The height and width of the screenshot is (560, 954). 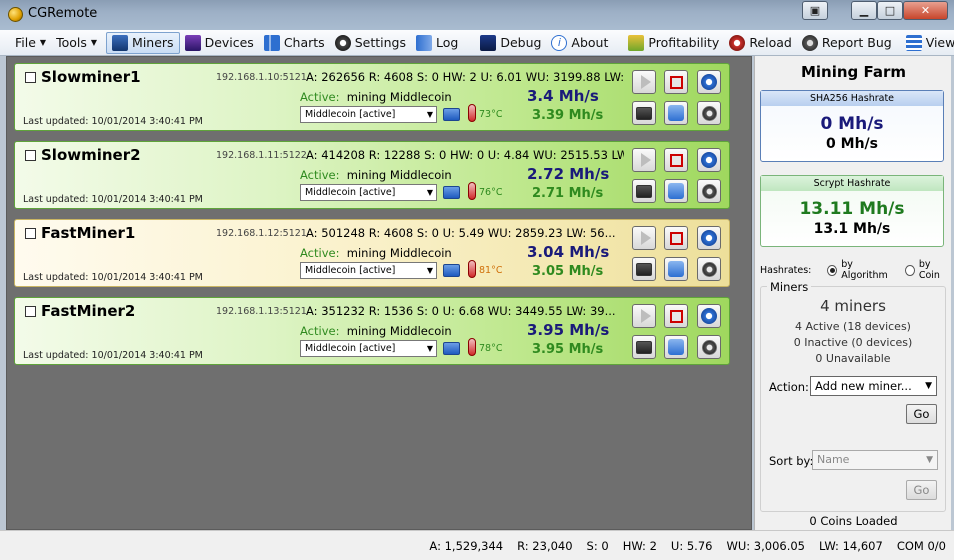 I want to click on about-tab: i About, so click(x=579, y=43).